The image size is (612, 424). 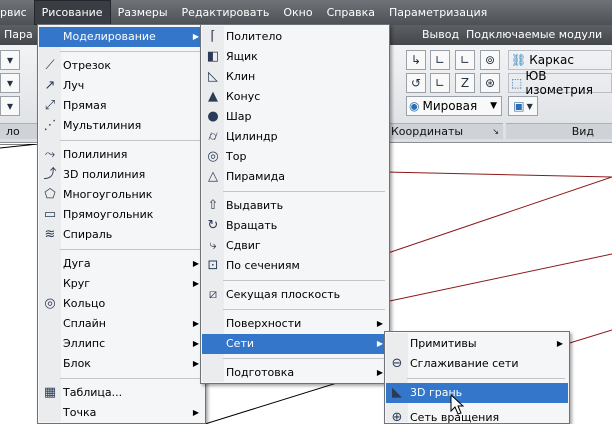 What do you see at coordinates (440, 83) in the screenshot?
I see `ucs-button-6: ∟` at bounding box center [440, 83].